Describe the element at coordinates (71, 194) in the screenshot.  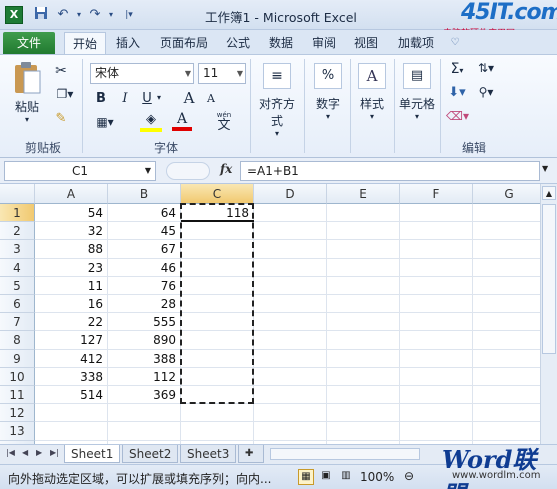
I see `column-header-a: A` at that location.